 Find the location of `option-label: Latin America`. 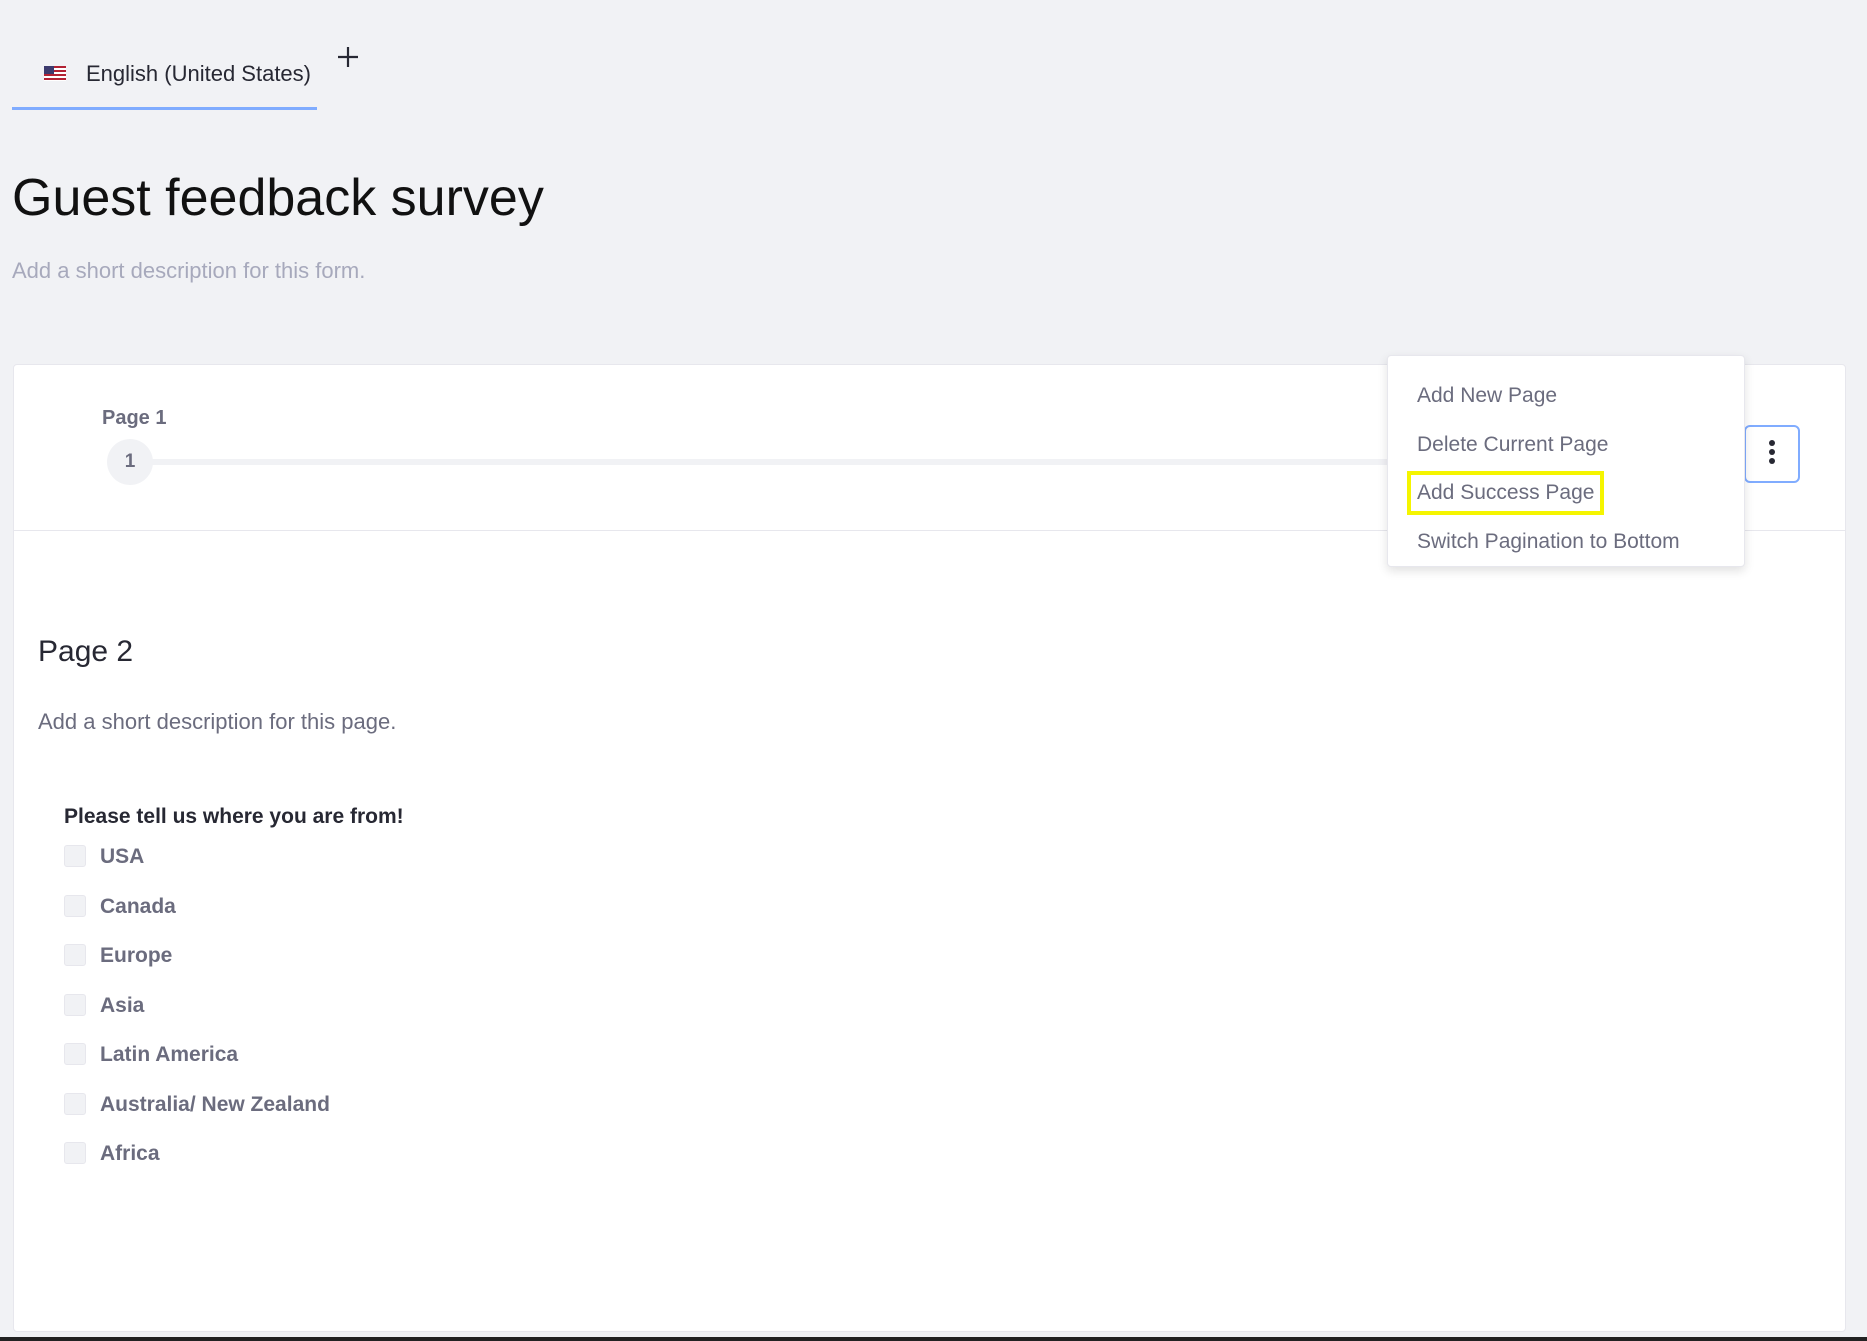

option-label: Latin America is located at coordinates (169, 1054).